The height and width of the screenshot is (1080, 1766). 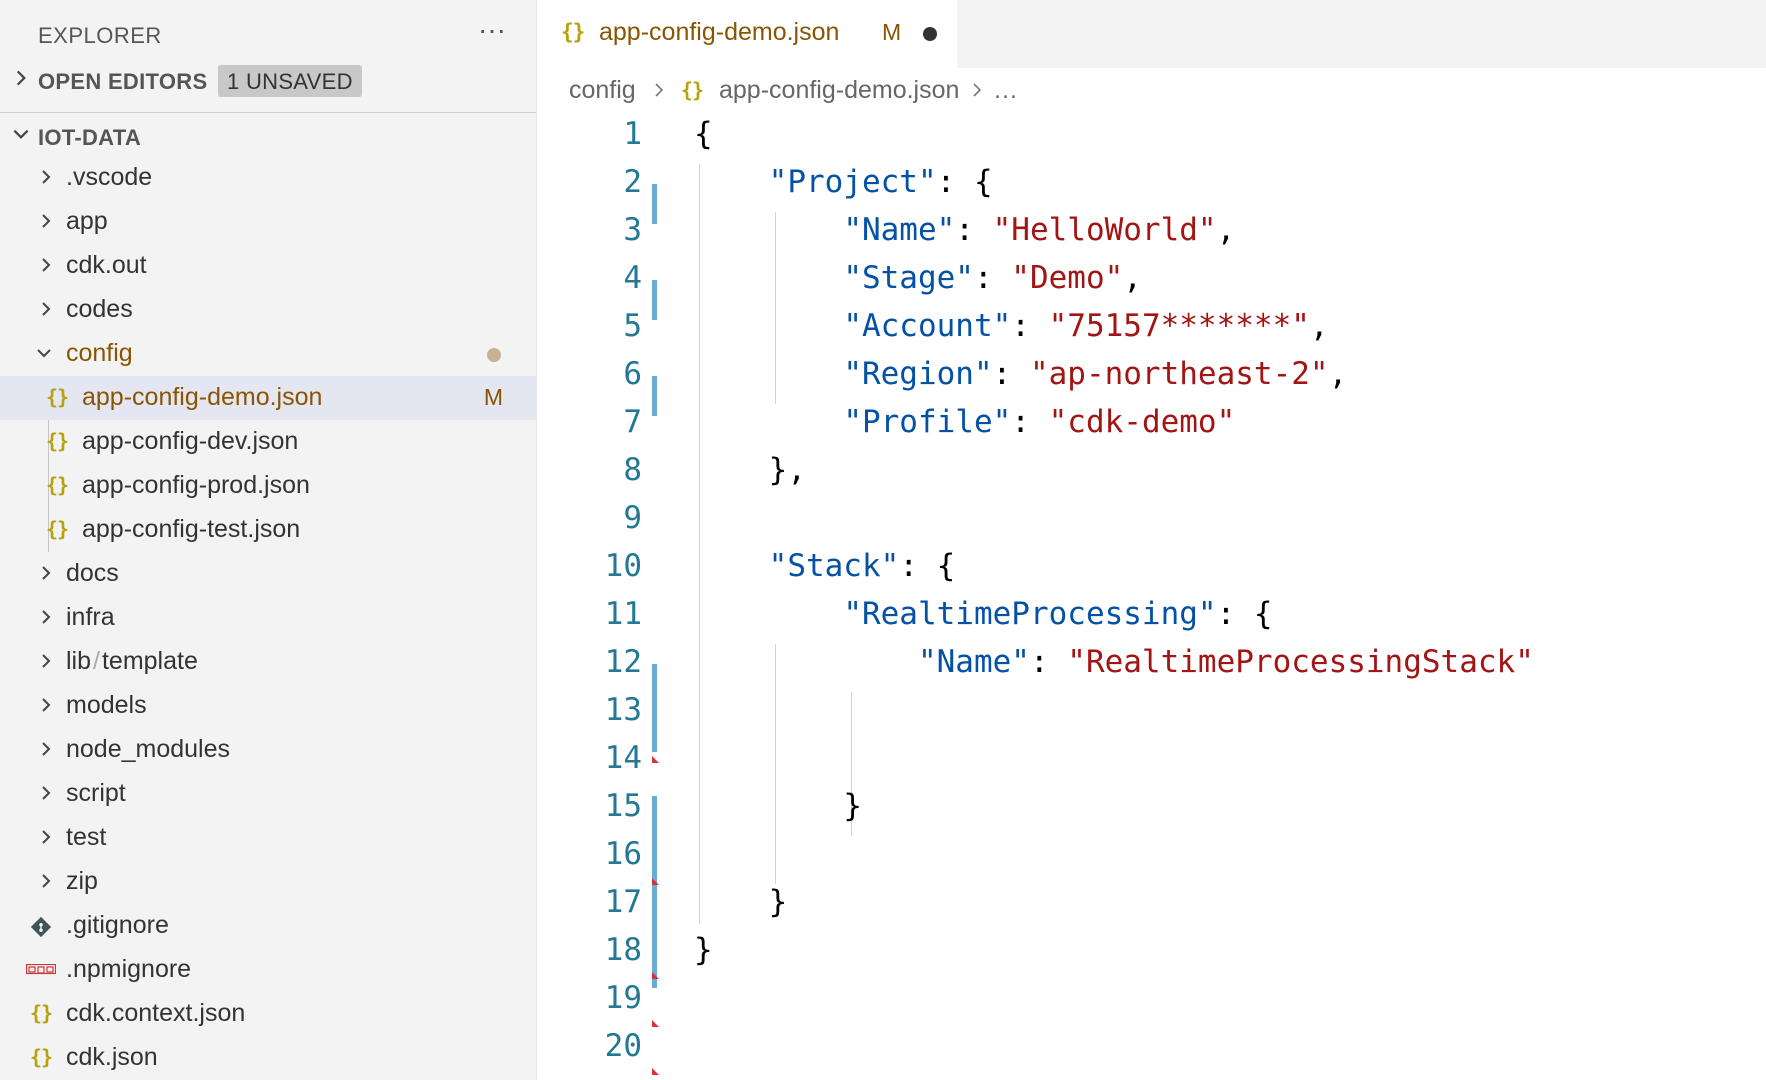 What do you see at coordinates (632, 518) in the screenshot?
I see `line-number: 9` at bounding box center [632, 518].